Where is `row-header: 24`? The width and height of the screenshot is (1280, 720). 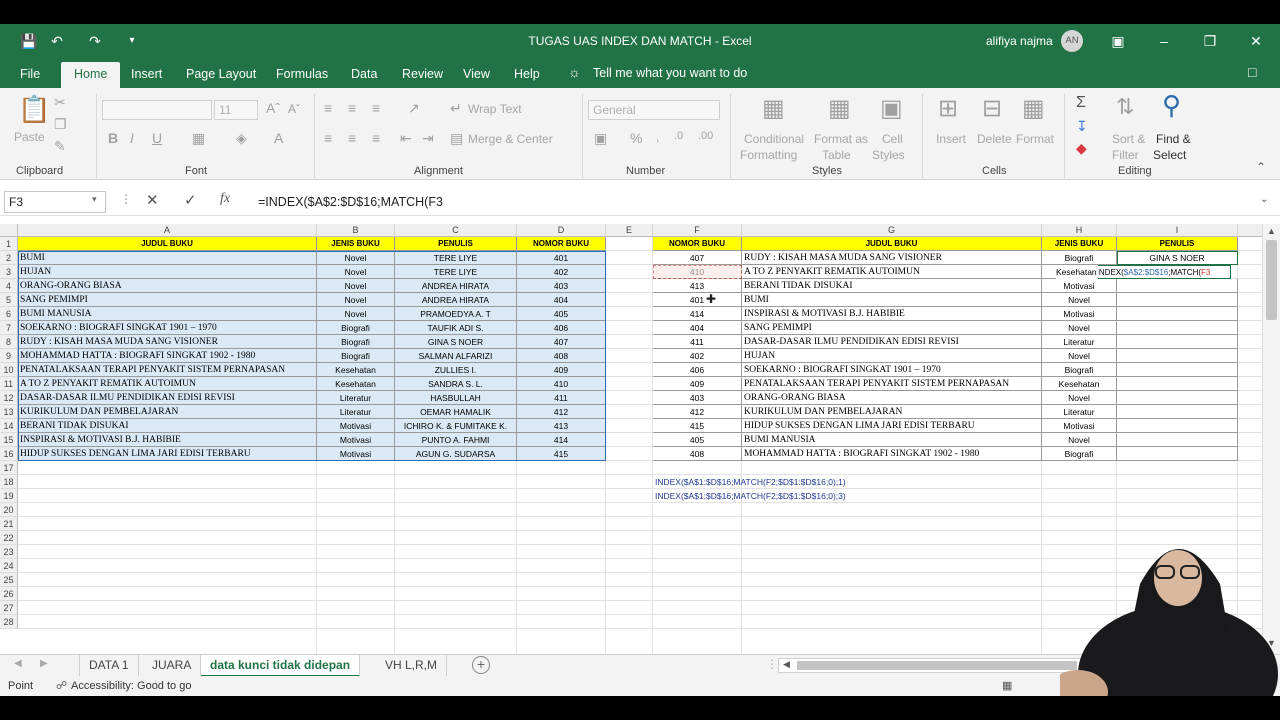
row-header: 24 is located at coordinates (9, 566).